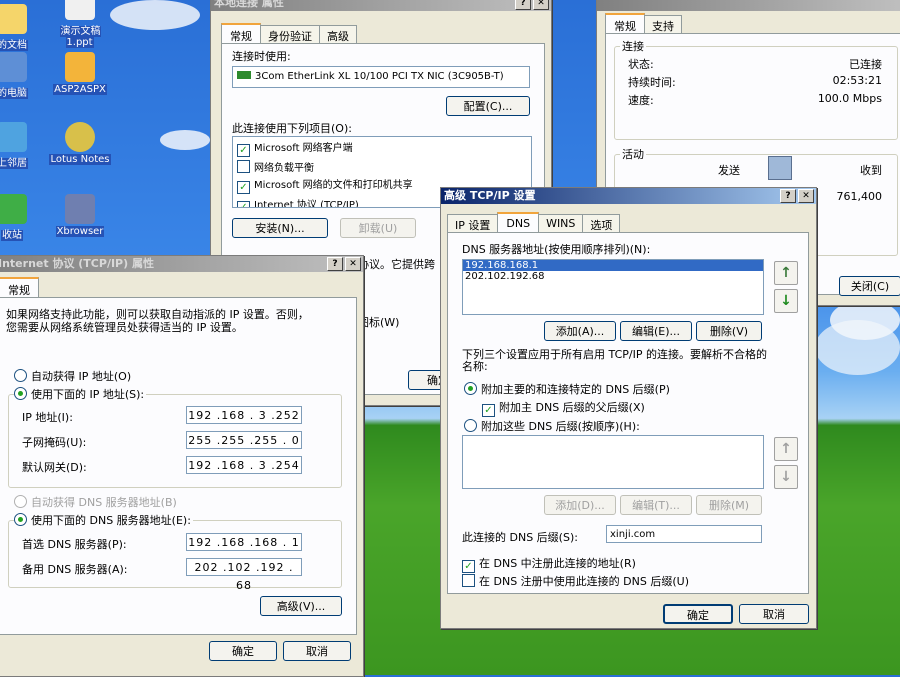 The image size is (900, 677). What do you see at coordinates (575, 581) in the screenshot?
I see `use-suffix-checkbox: 在 DNS 注册中使用此连接的 DNS 后缀(U)` at bounding box center [575, 581].